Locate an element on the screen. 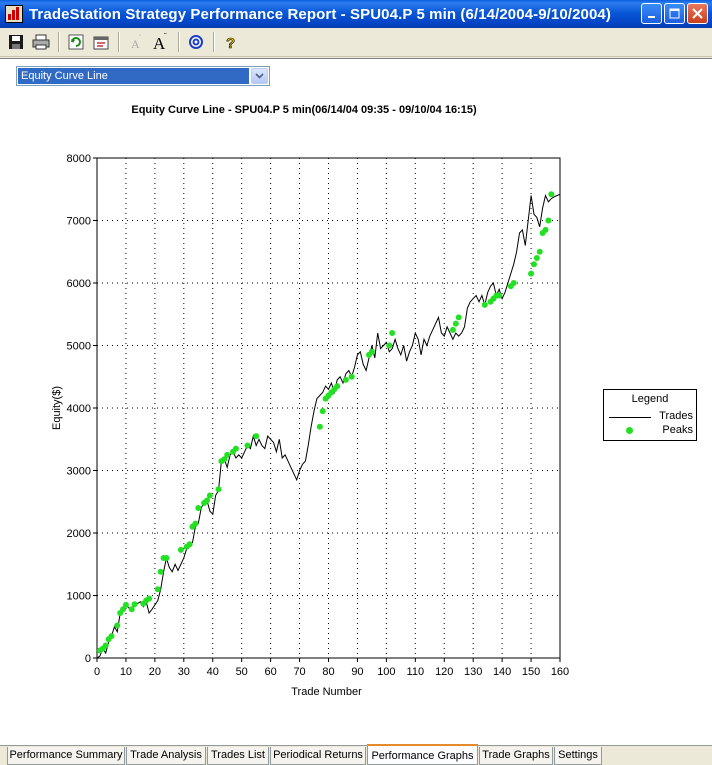 Image resolution: width=712 pixels, height=765 pixels. x-tick-label: 10 is located at coordinates (126, 672).